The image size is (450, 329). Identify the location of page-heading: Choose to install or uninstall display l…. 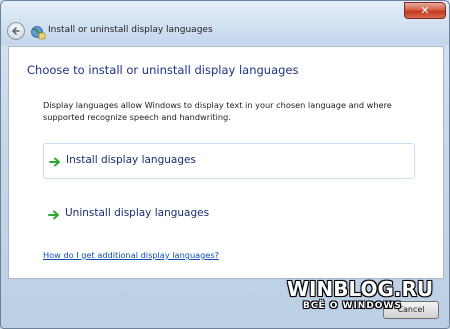
(163, 70).